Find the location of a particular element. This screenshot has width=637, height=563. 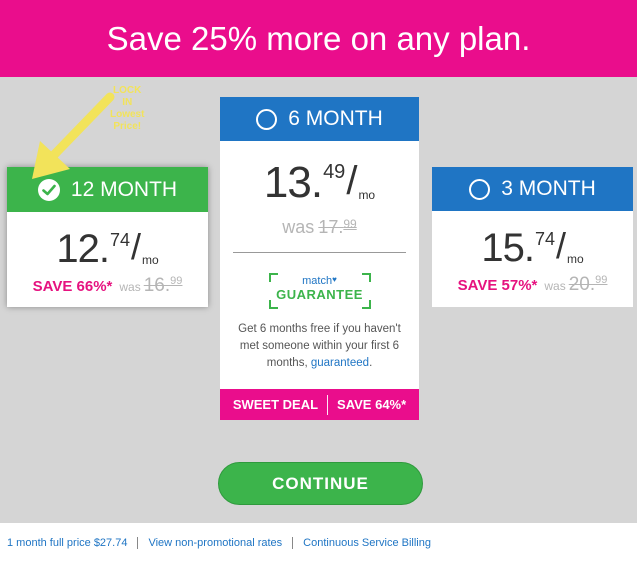

savings-row: SAVE 57%* was 20.99 is located at coordinates (532, 285).